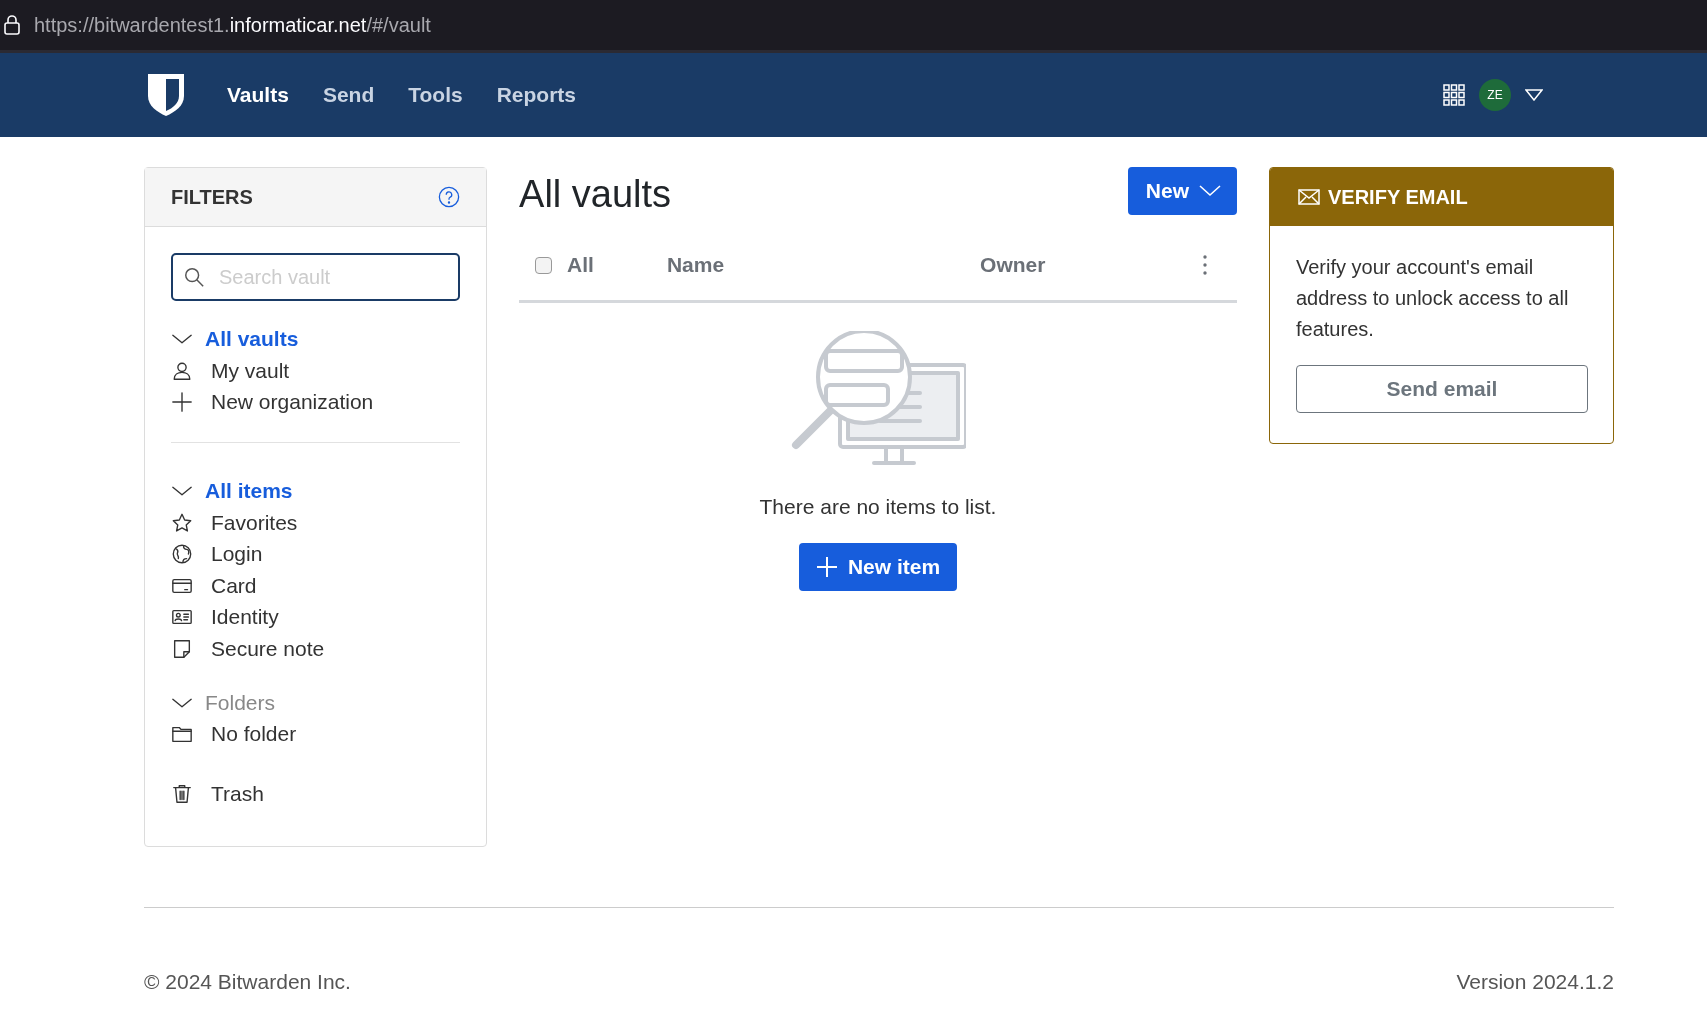 Image resolution: width=1707 pixels, height=1015 pixels. I want to click on filter-item: Favorites, so click(254, 522).